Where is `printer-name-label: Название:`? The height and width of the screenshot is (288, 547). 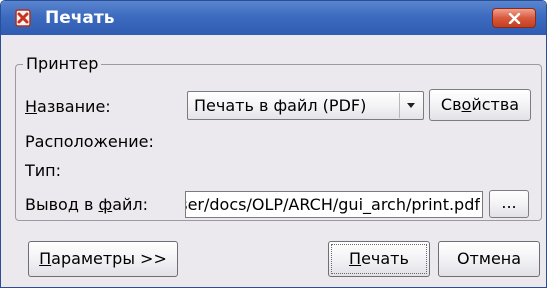
printer-name-label: Название: is located at coordinates (68, 106).